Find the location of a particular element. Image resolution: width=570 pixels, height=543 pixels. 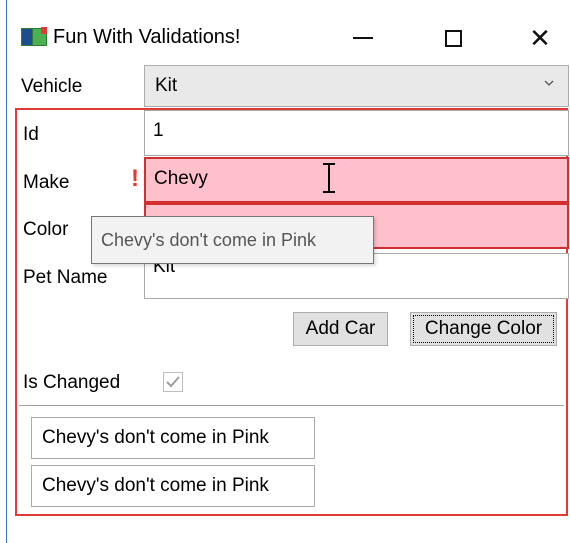

window-title: Fun With Validations! is located at coordinates (147, 37).